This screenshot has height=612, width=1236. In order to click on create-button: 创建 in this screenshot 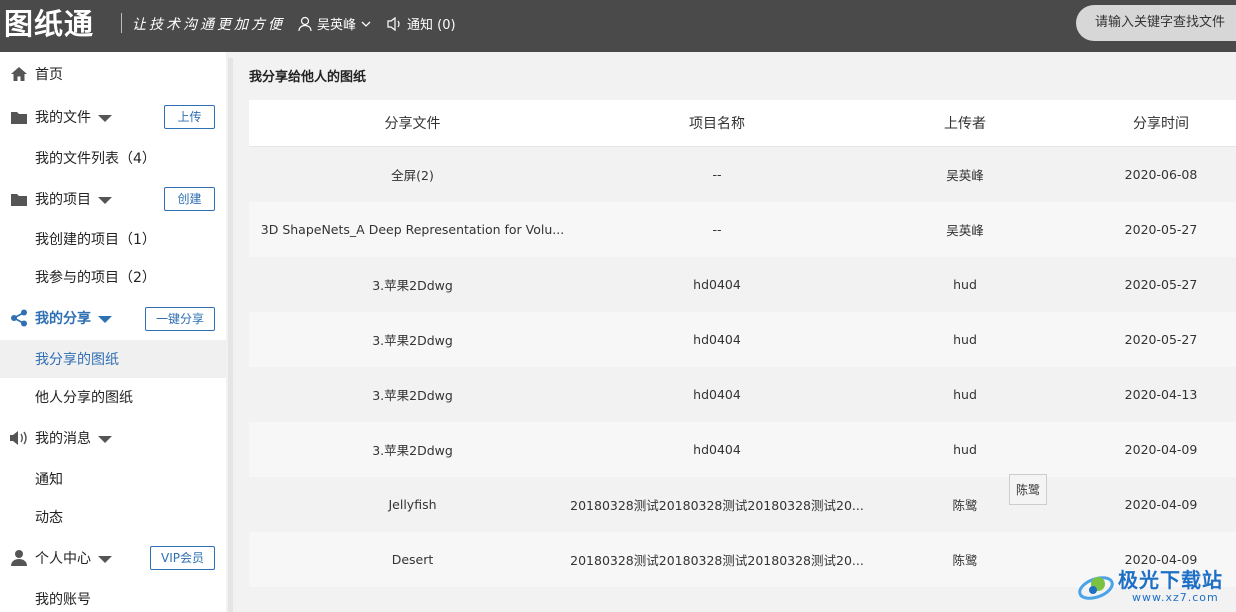, I will do `click(189, 199)`.